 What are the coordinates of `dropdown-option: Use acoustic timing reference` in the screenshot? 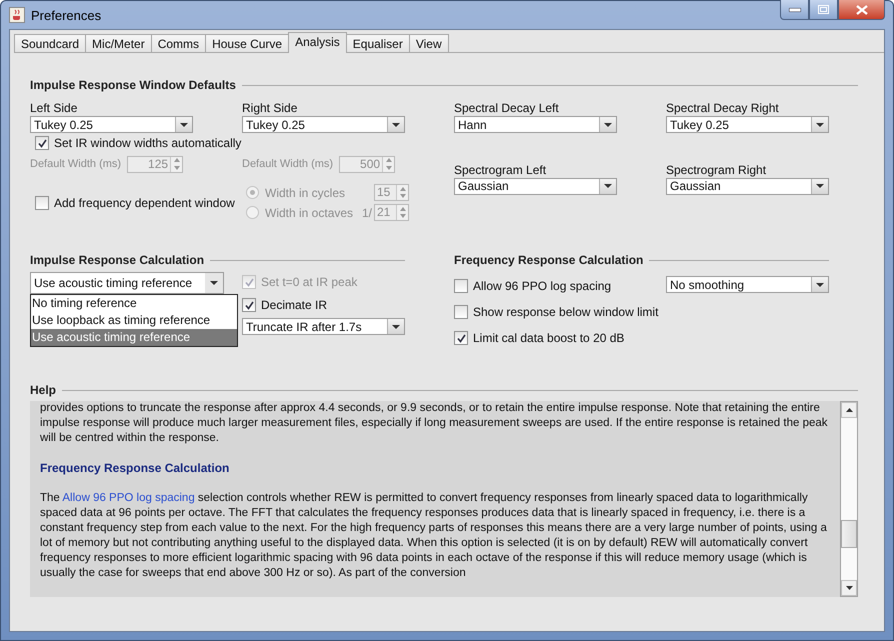 It's located at (134, 337).